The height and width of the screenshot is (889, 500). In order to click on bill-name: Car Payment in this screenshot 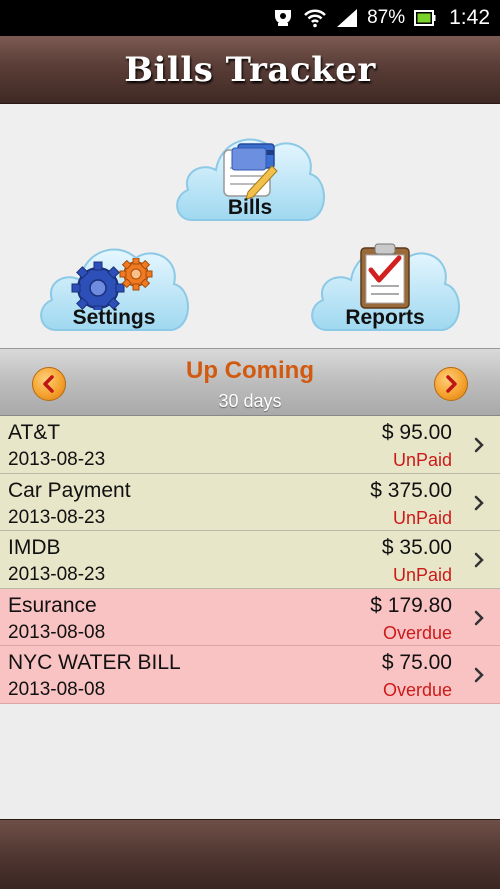, I will do `click(69, 490)`.